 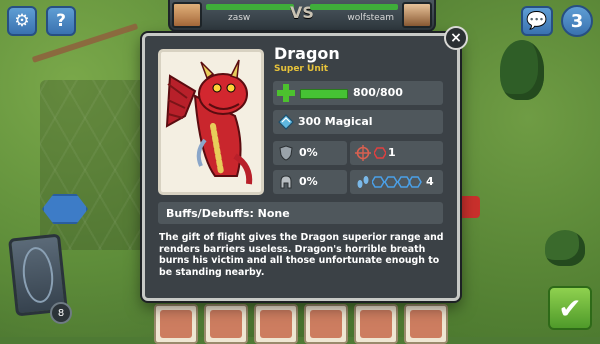 I want to click on armor-value: 0%, so click(x=308, y=152).